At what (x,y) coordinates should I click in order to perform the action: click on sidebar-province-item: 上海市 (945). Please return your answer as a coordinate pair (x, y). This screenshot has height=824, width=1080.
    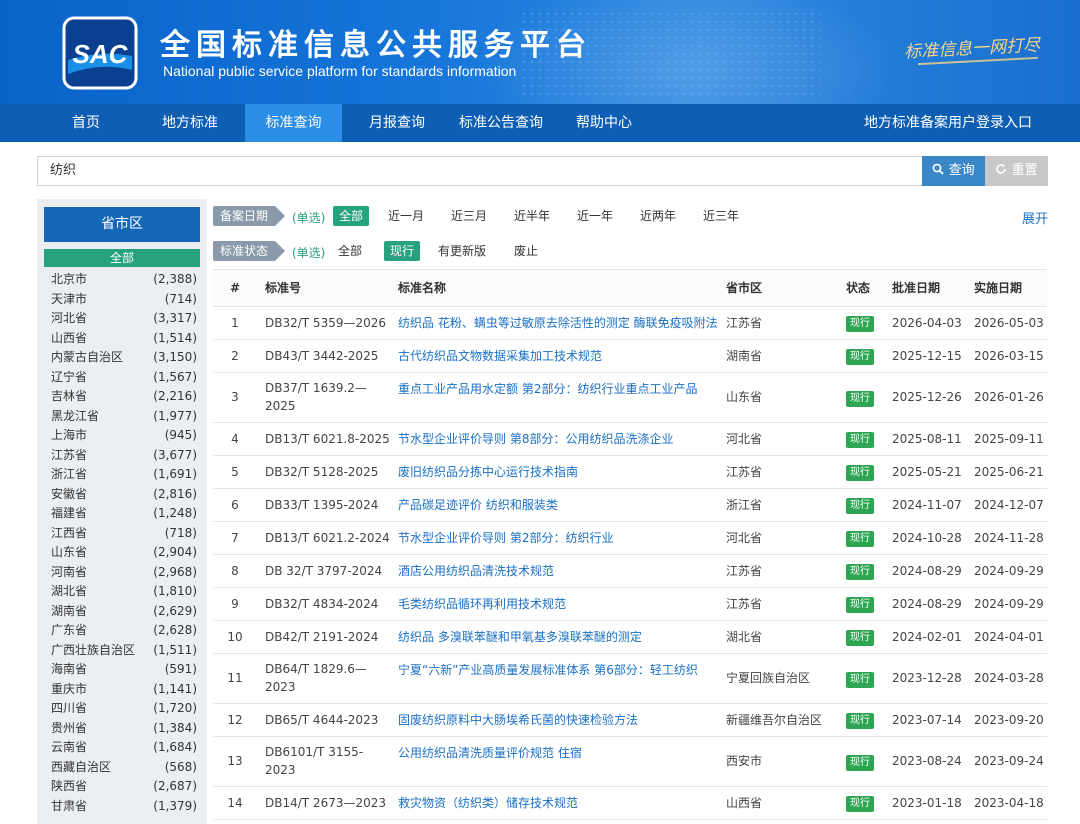
    Looking at the image, I should click on (124, 435).